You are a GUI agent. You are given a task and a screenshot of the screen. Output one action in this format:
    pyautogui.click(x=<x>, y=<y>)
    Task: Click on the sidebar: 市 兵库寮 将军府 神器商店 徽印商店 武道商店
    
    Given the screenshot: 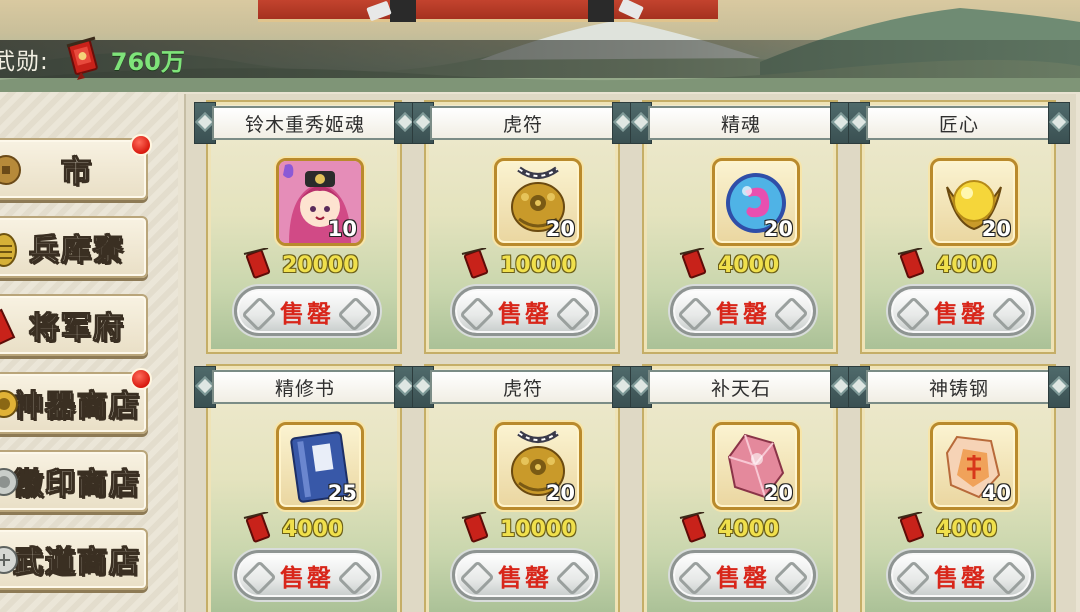 What is the action you would take?
    pyautogui.click(x=89, y=352)
    